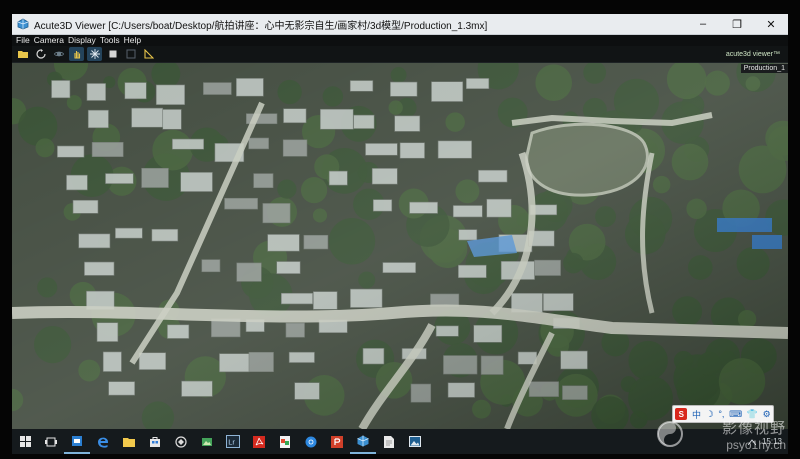 The image size is (800, 459). I want to click on store-app-icon, so click(77, 440).